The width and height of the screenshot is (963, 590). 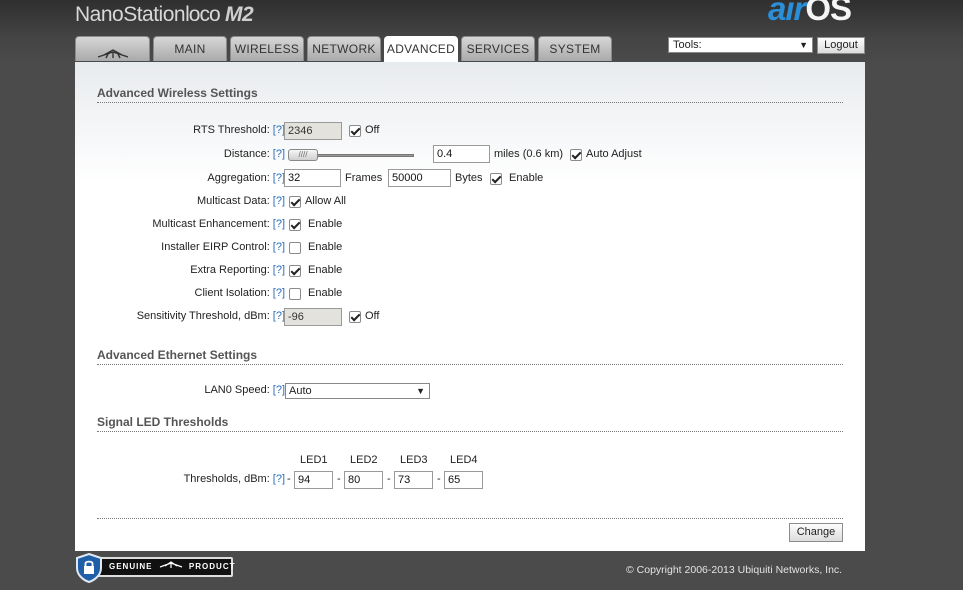 I want to click on tab-wireless: WIRELESS, so click(x=267, y=48).